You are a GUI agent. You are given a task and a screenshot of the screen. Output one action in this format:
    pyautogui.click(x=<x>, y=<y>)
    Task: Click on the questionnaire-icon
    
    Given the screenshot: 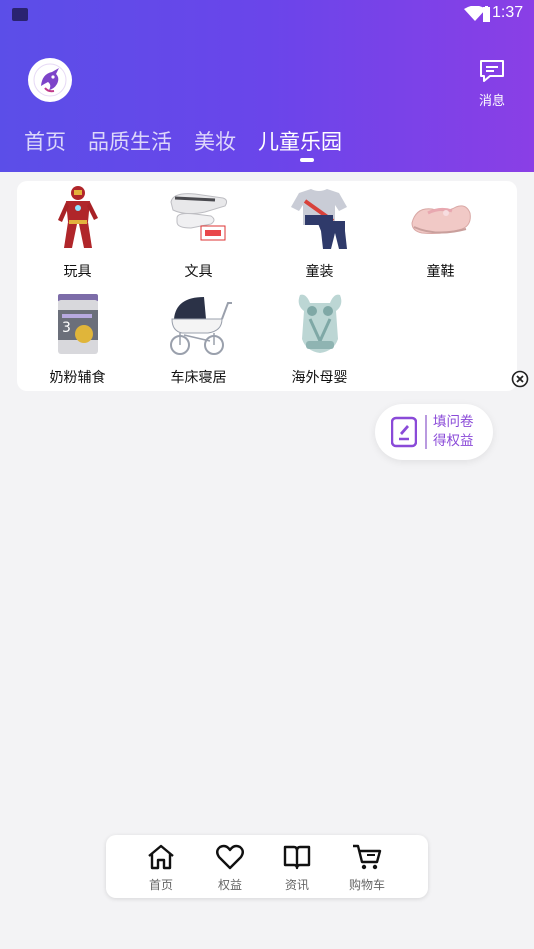 What is the action you would take?
    pyautogui.click(x=404, y=432)
    